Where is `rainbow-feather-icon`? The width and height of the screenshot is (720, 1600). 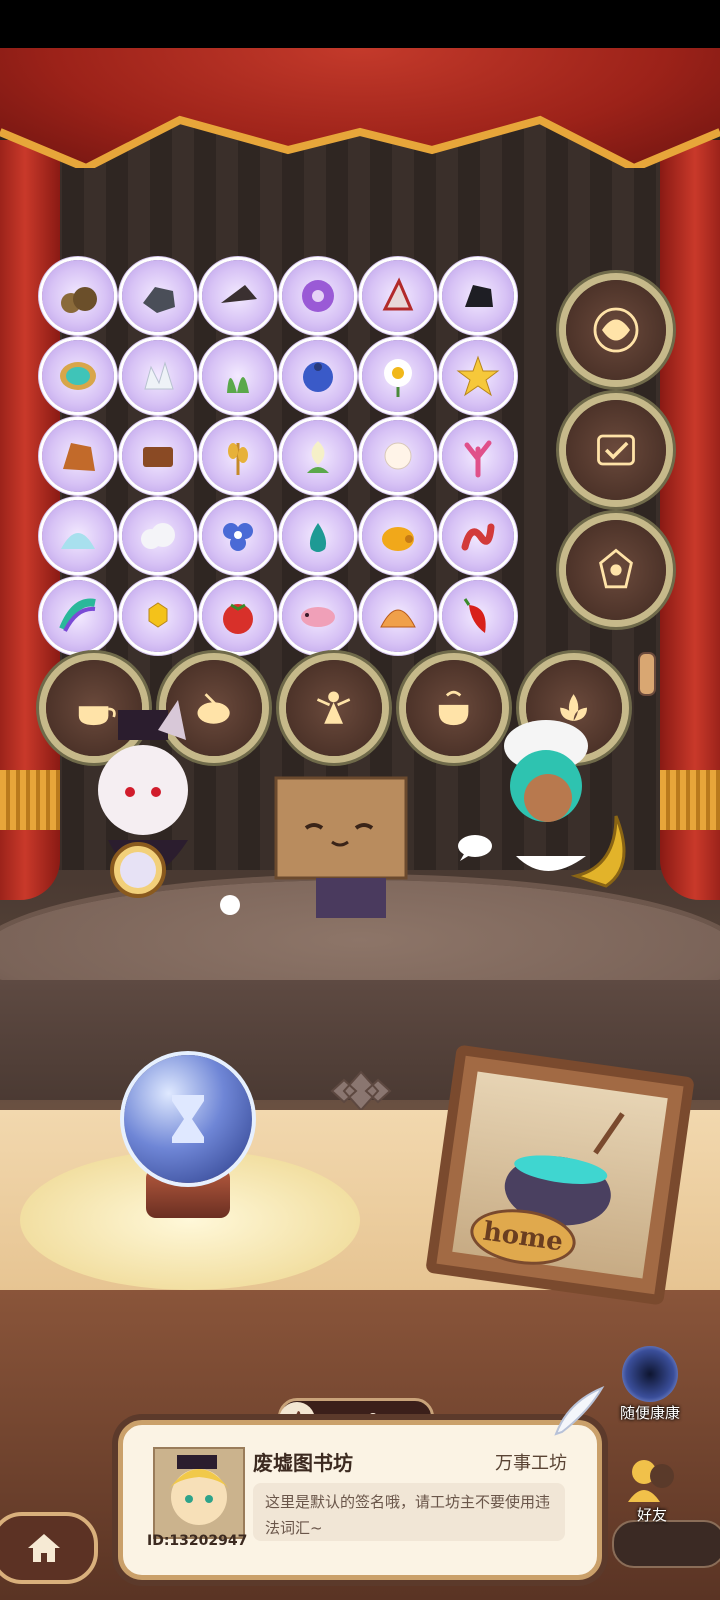 rainbow-feather-icon is located at coordinates (77, 615).